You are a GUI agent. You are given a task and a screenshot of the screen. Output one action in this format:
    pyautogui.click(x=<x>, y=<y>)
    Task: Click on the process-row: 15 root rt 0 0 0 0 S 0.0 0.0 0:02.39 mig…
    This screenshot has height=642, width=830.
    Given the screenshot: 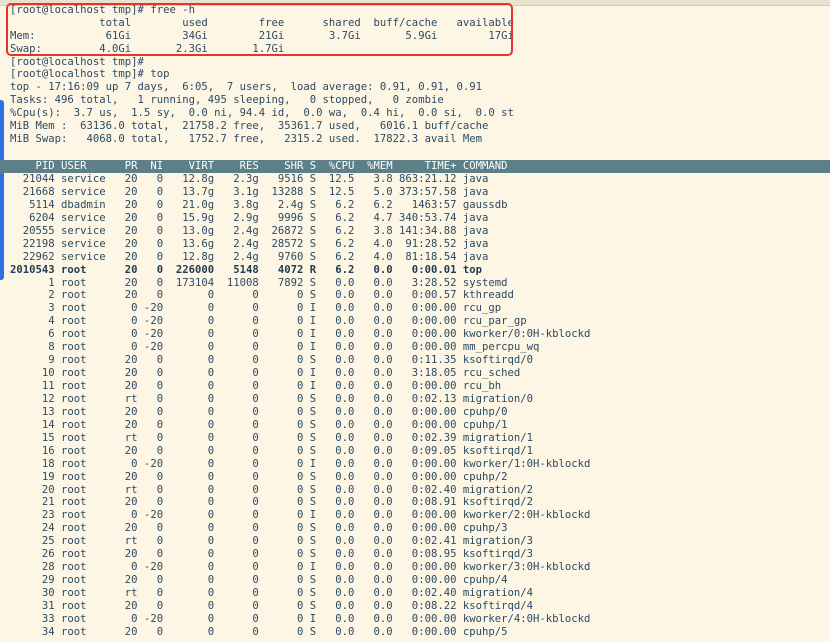 What is the action you would take?
    pyautogui.click(x=271, y=437)
    